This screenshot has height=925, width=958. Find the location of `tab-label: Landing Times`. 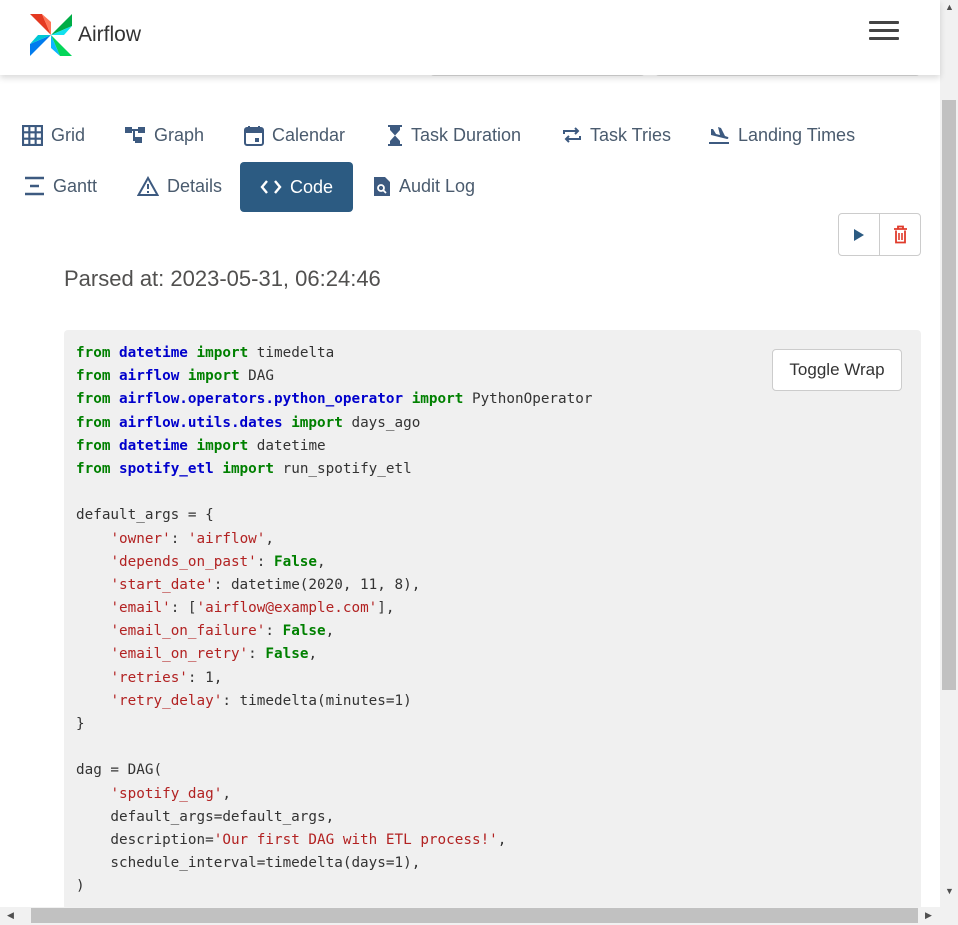

tab-label: Landing Times is located at coordinates (797, 134).